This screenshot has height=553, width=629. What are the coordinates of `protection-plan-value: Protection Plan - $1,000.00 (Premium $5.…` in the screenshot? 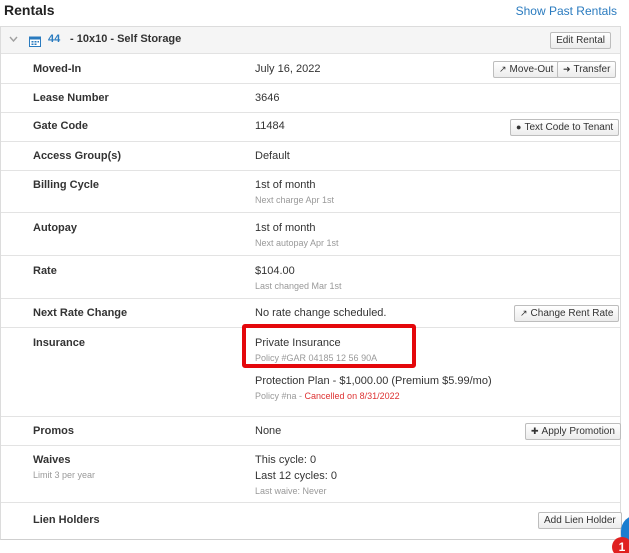 It's located at (373, 381).